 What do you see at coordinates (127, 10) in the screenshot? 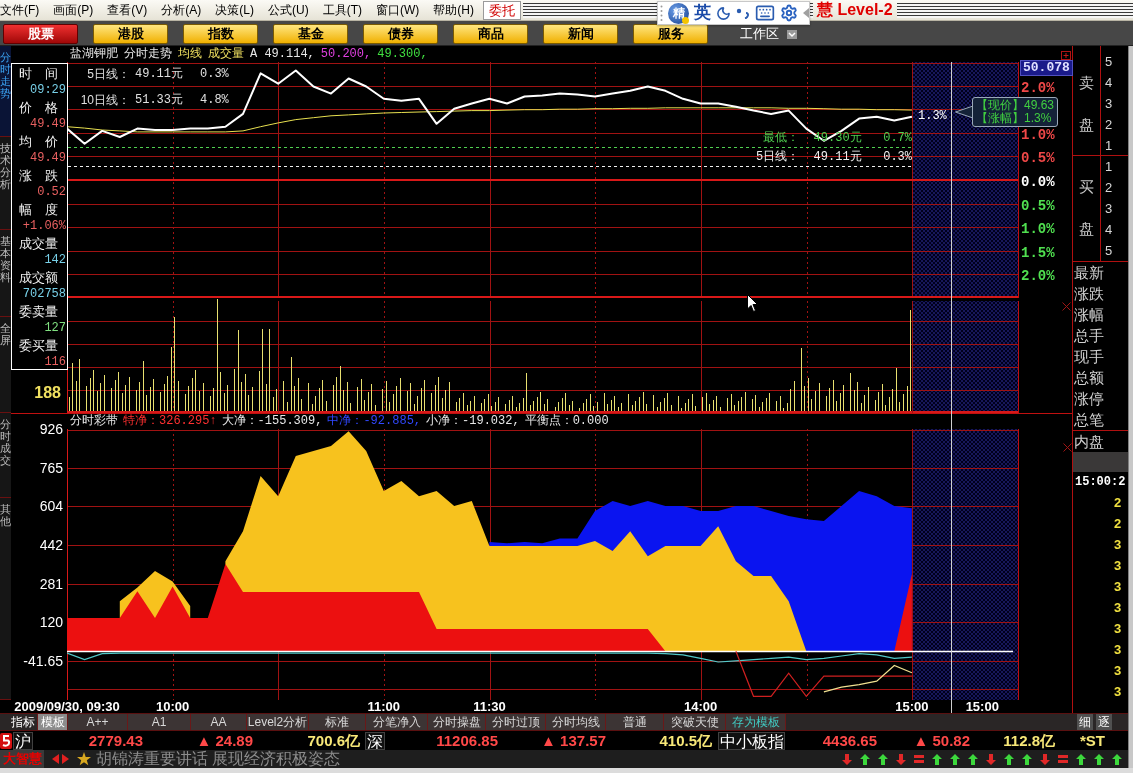
I see `menu-item: 查看(V)` at bounding box center [127, 10].